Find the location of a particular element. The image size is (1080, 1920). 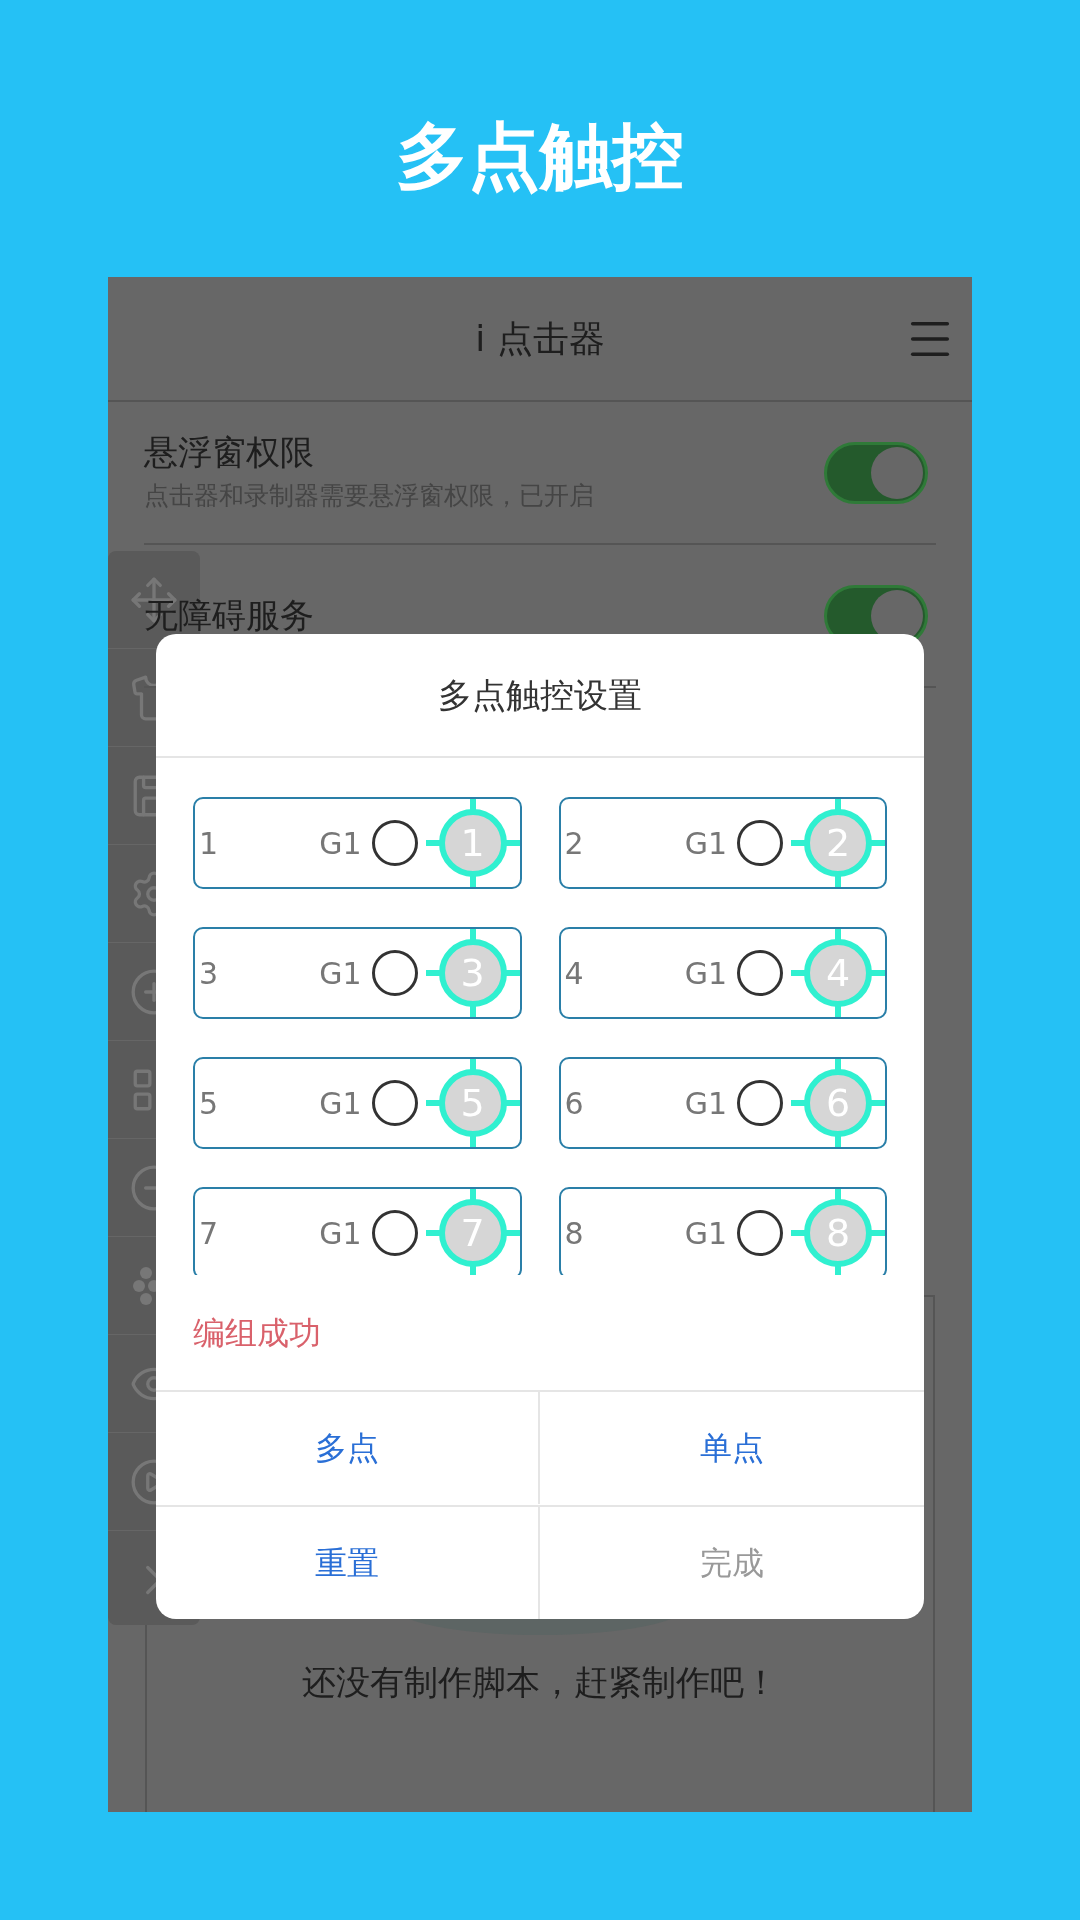

setting-title: 无障碍服务 is located at coordinates (229, 615).